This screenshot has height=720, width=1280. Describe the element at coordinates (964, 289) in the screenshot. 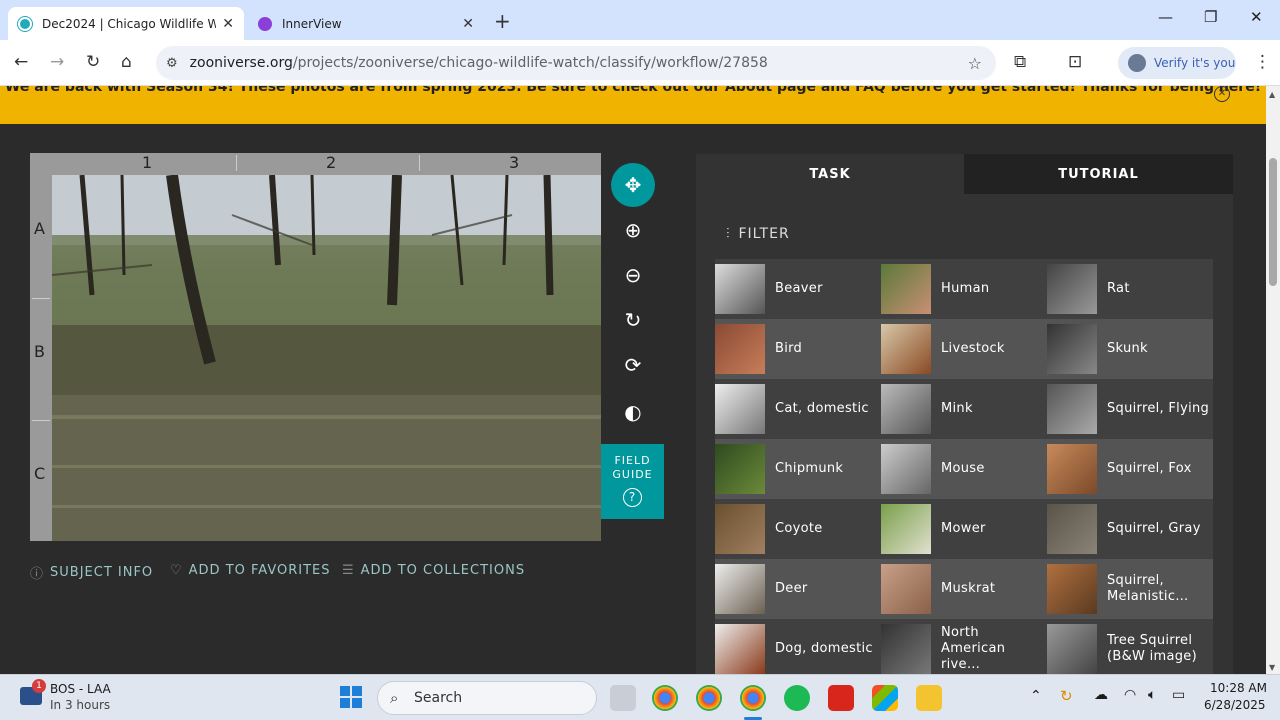

I see `choice-human: Human` at that location.